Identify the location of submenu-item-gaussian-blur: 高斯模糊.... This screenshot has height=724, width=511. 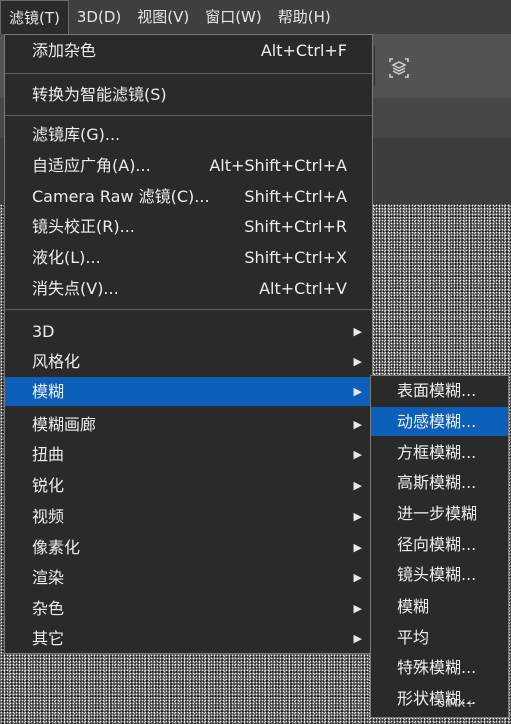
(439, 482).